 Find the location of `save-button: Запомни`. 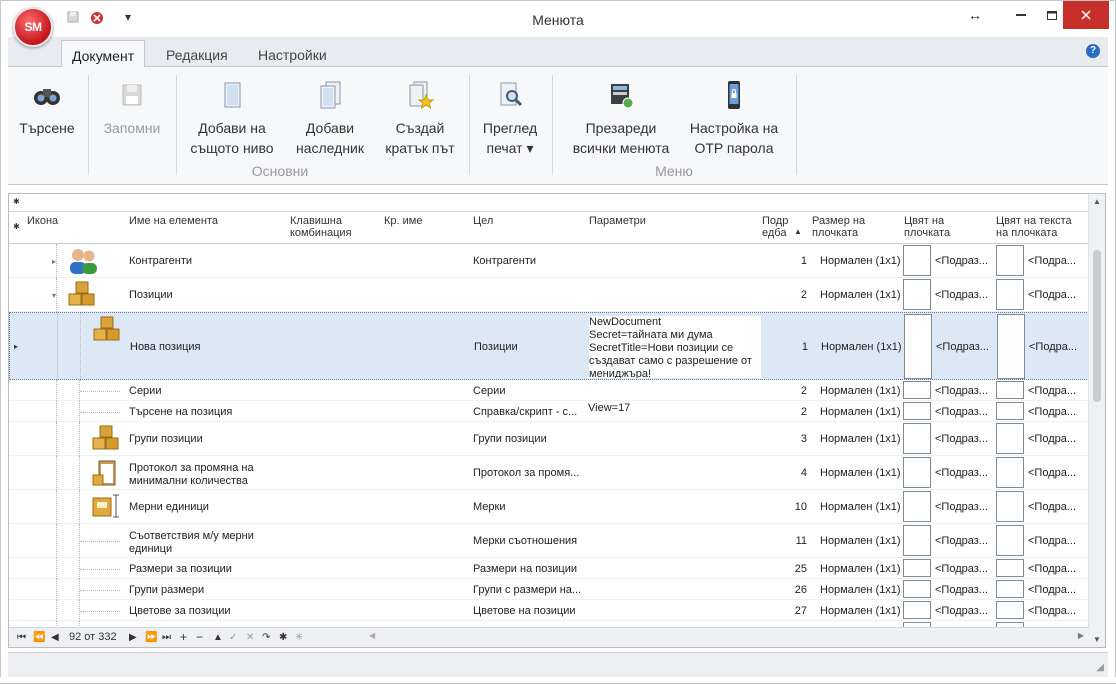

save-button: Запомни is located at coordinates (132, 113).